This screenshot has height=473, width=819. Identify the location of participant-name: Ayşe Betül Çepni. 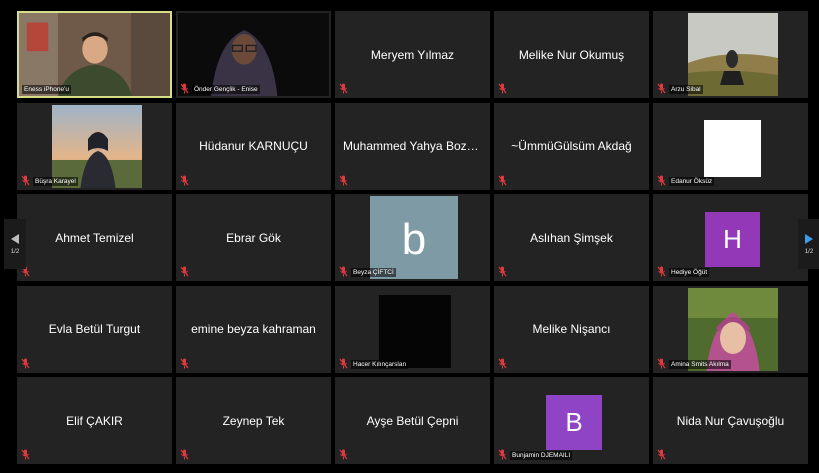
(412, 420).